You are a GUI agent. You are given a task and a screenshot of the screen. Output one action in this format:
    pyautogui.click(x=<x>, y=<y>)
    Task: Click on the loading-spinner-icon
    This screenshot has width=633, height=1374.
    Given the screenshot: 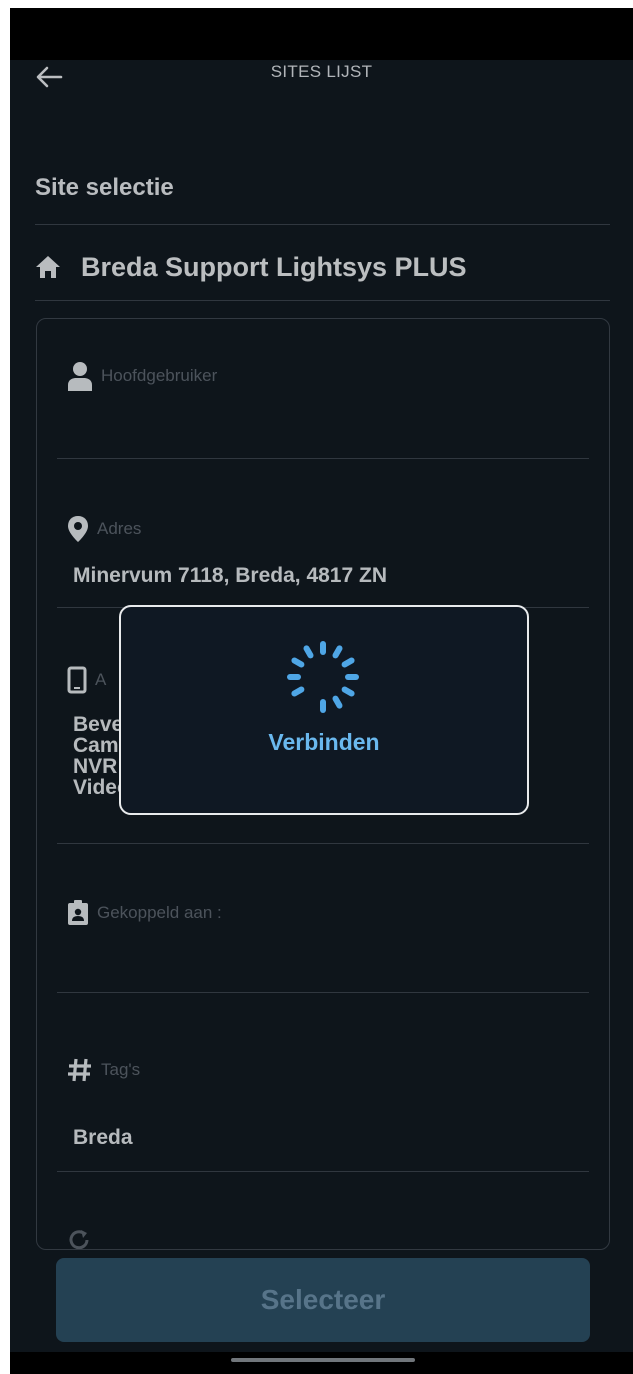 What is the action you would take?
    pyautogui.click(x=323, y=677)
    